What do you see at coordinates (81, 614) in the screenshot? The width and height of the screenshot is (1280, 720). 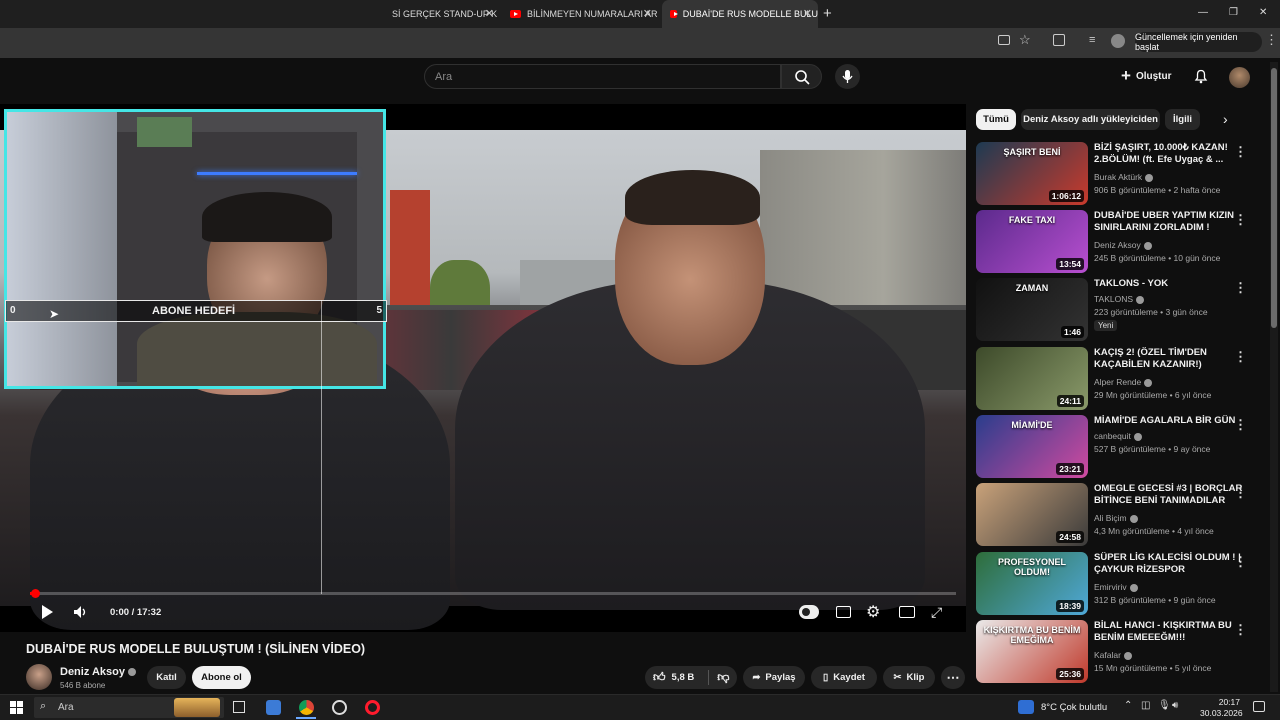 I see `volume-button` at bounding box center [81, 614].